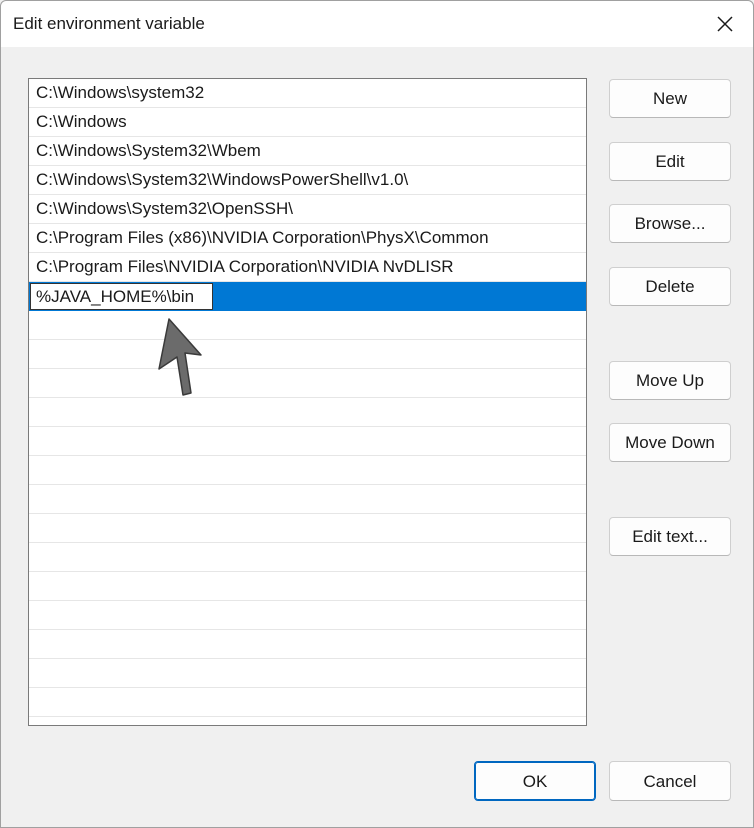  I want to click on close-button, so click(725, 24).